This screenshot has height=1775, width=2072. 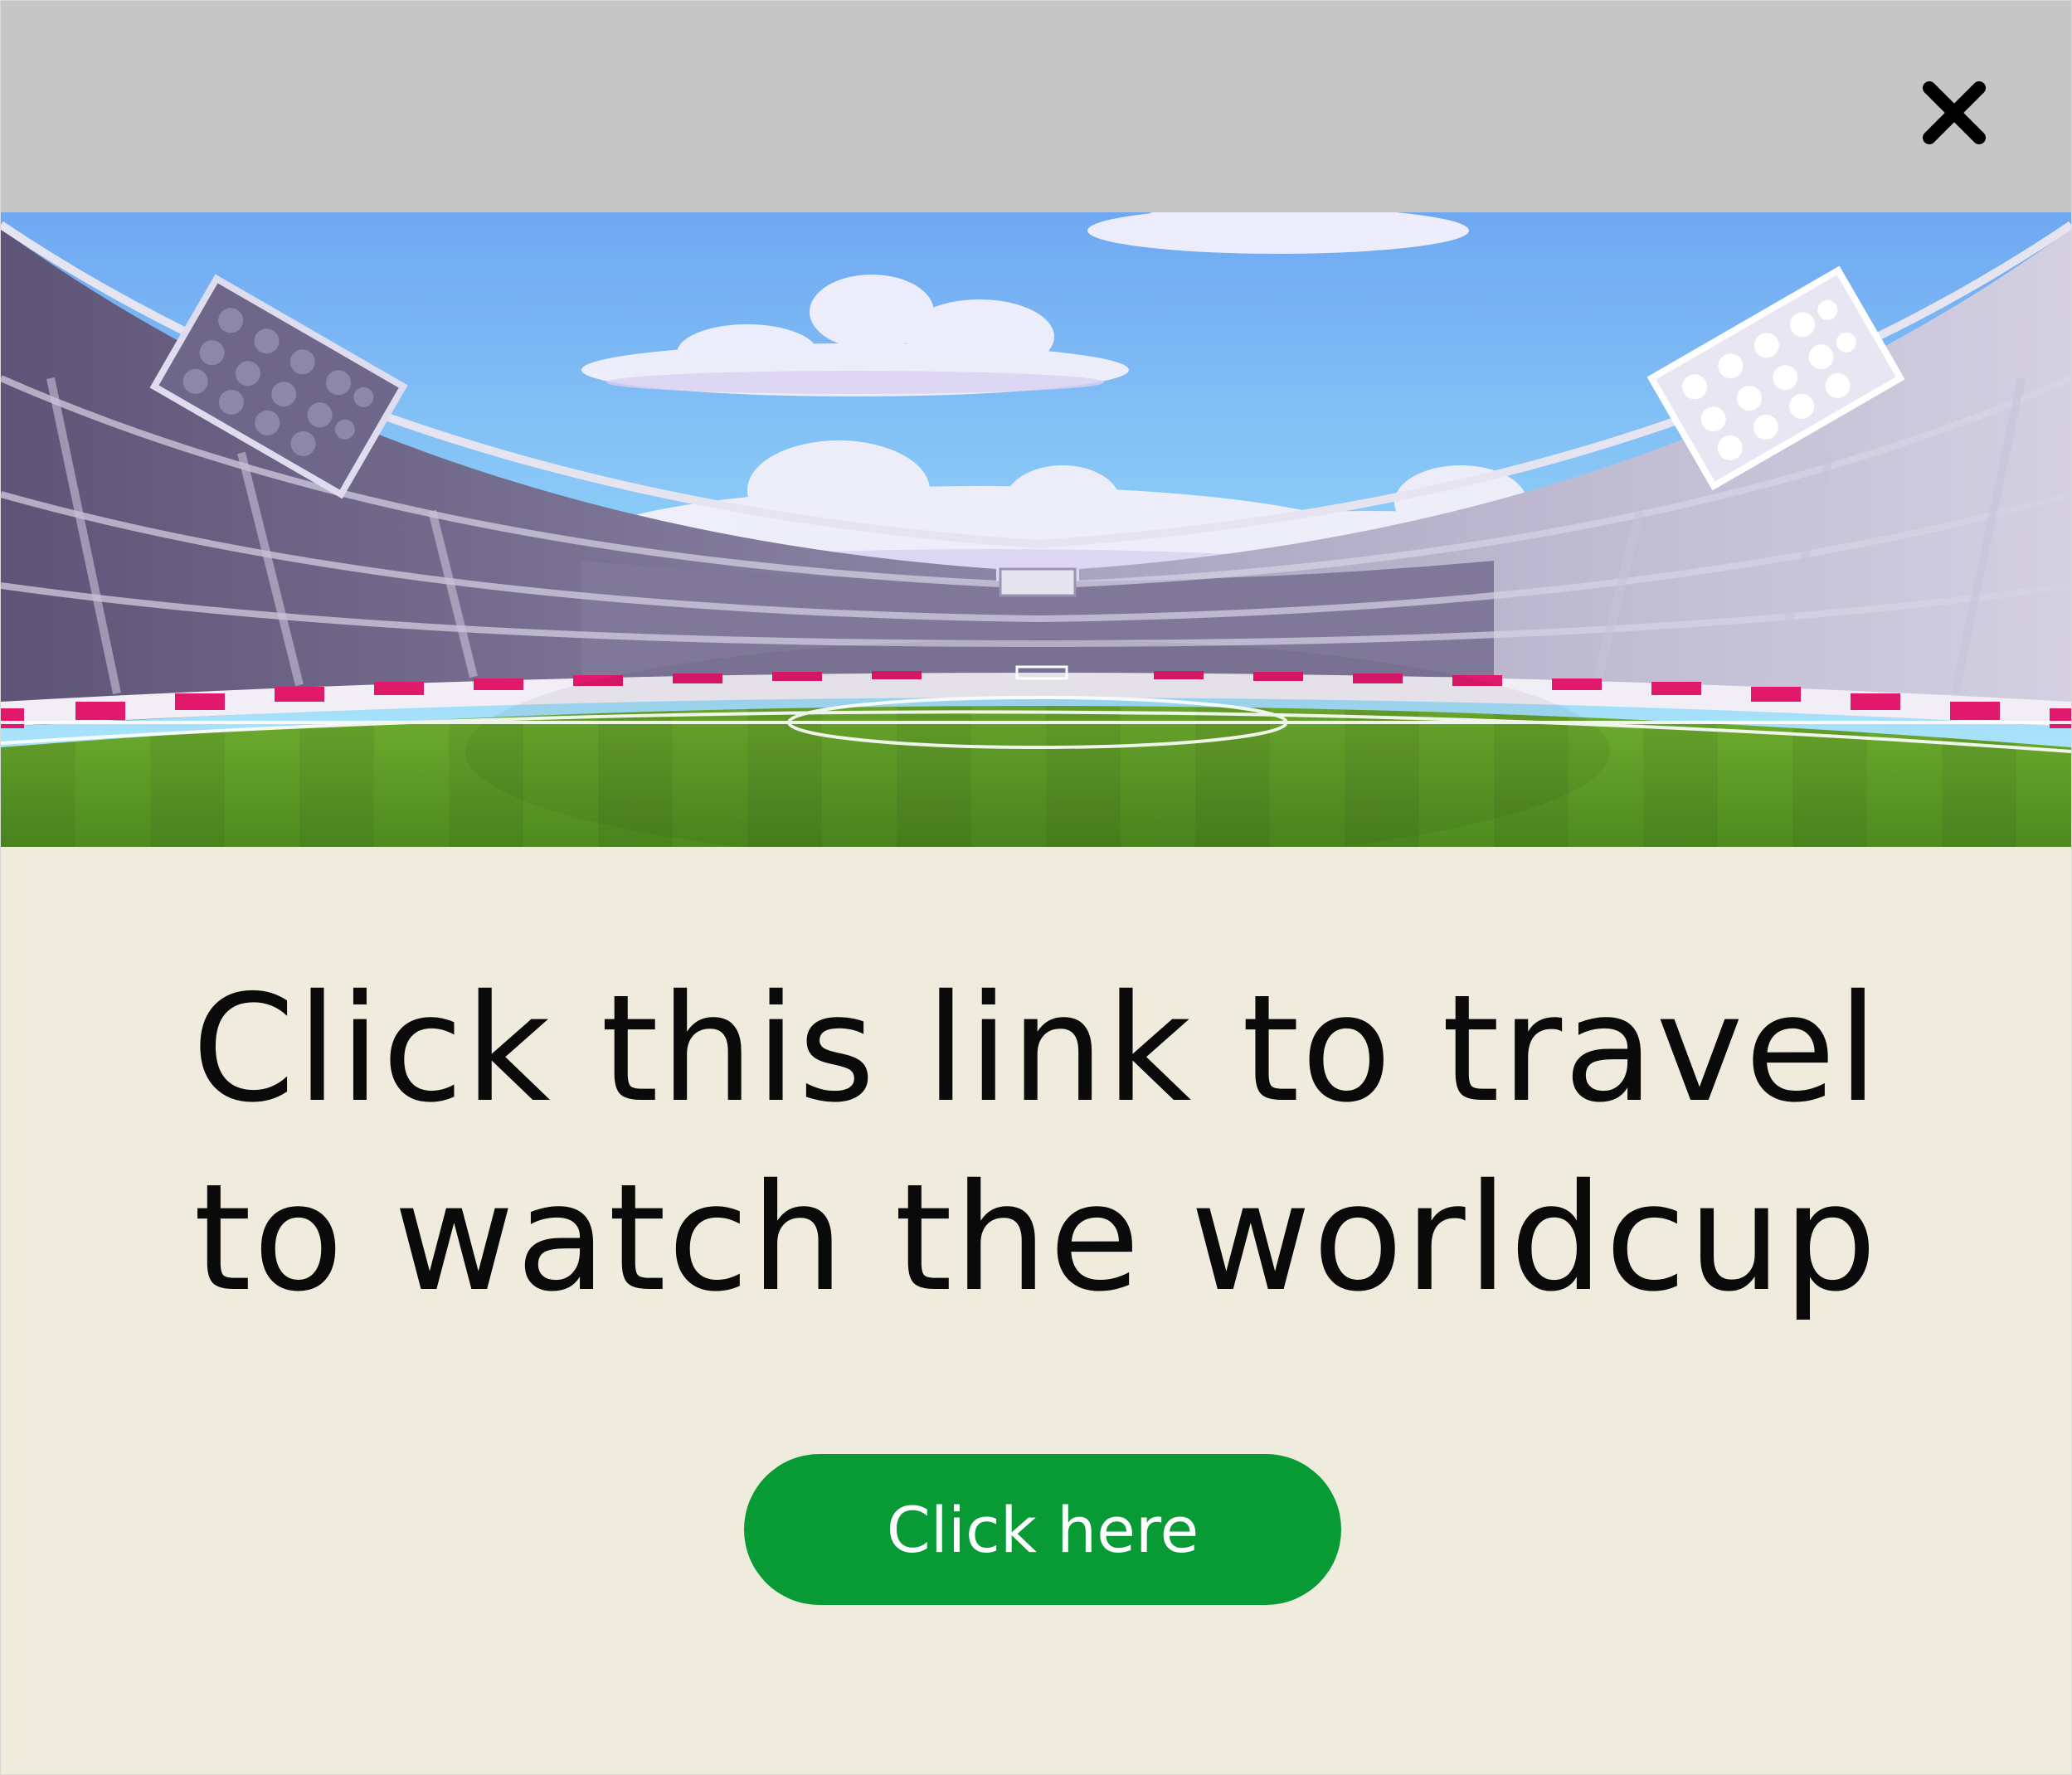 What do you see at coordinates (1036, 1238) in the screenshot?
I see `headline-line-2: to watch the worldcup` at bounding box center [1036, 1238].